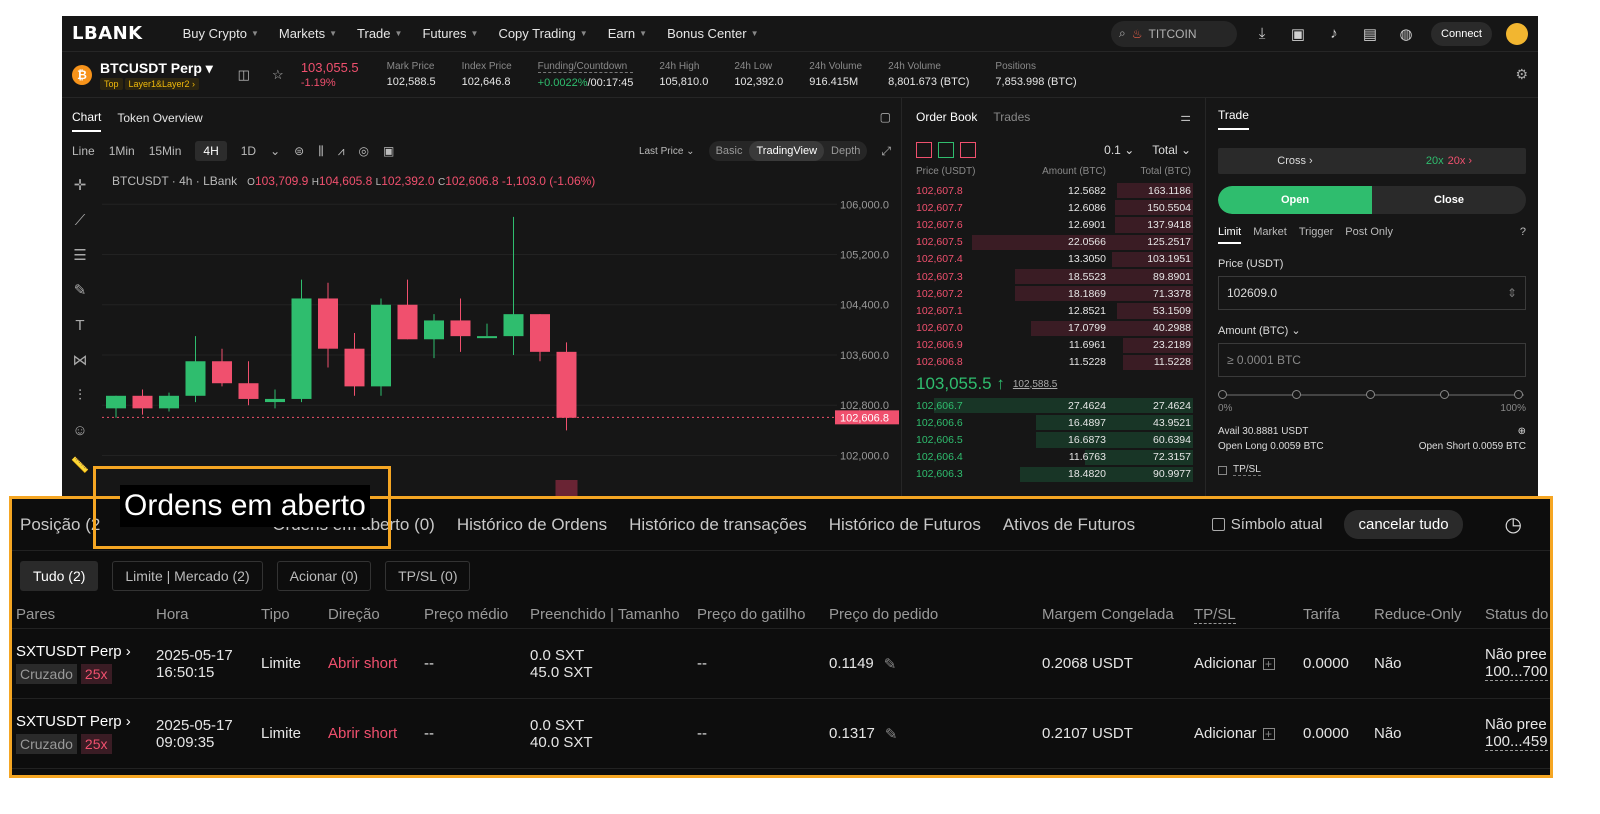 The width and height of the screenshot is (1600, 814). What do you see at coordinates (1403, 524) in the screenshot?
I see `cancel-all-button: cancelar tudo` at bounding box center [1403, 524].